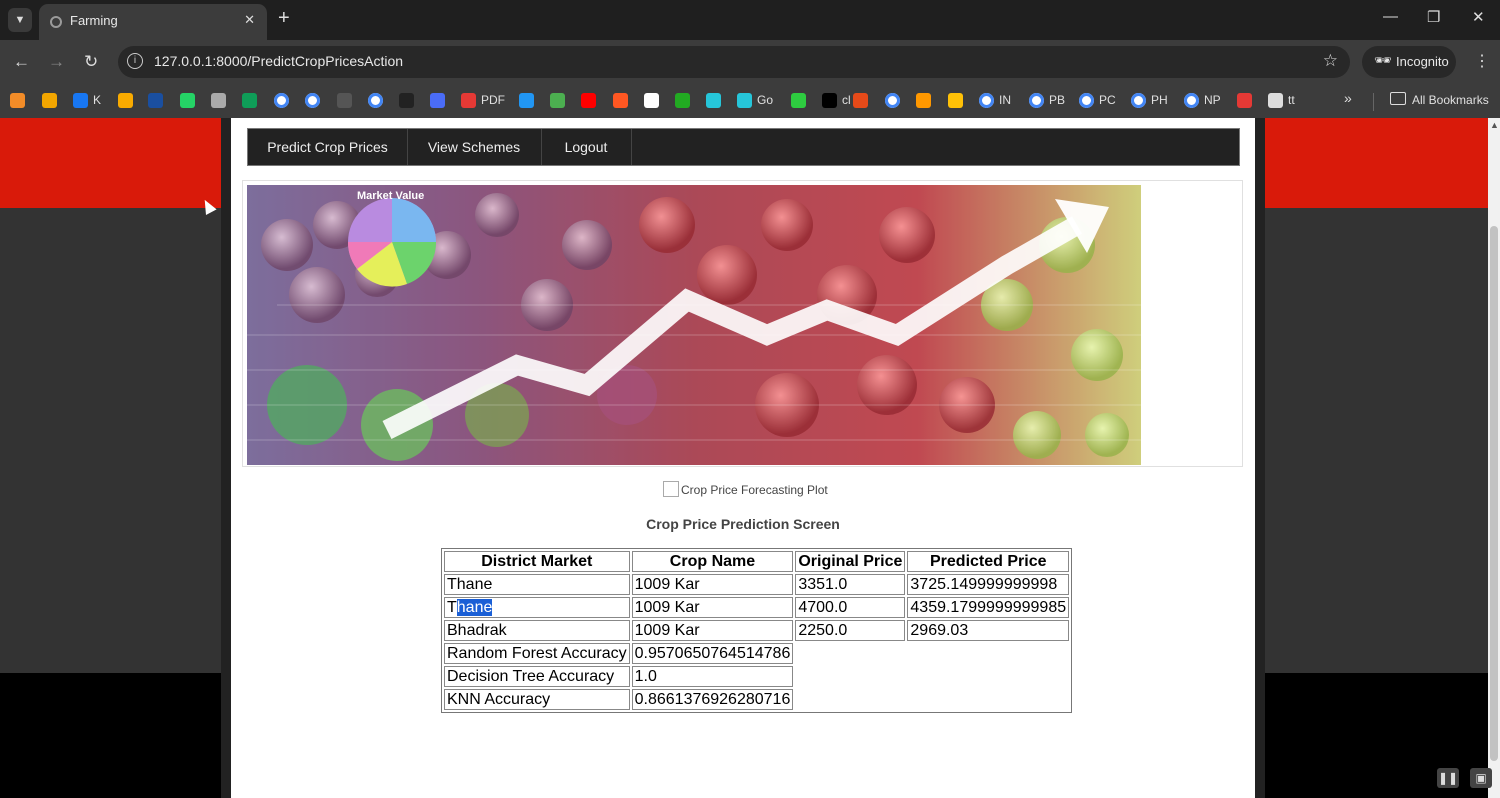 Image resolution: width=1500 pixels, height=798 pixels. What do you see at coordinates (1047, 100) in the screenshot?
I see `bookmark-item: PB` at bounding box center [1047, 100].